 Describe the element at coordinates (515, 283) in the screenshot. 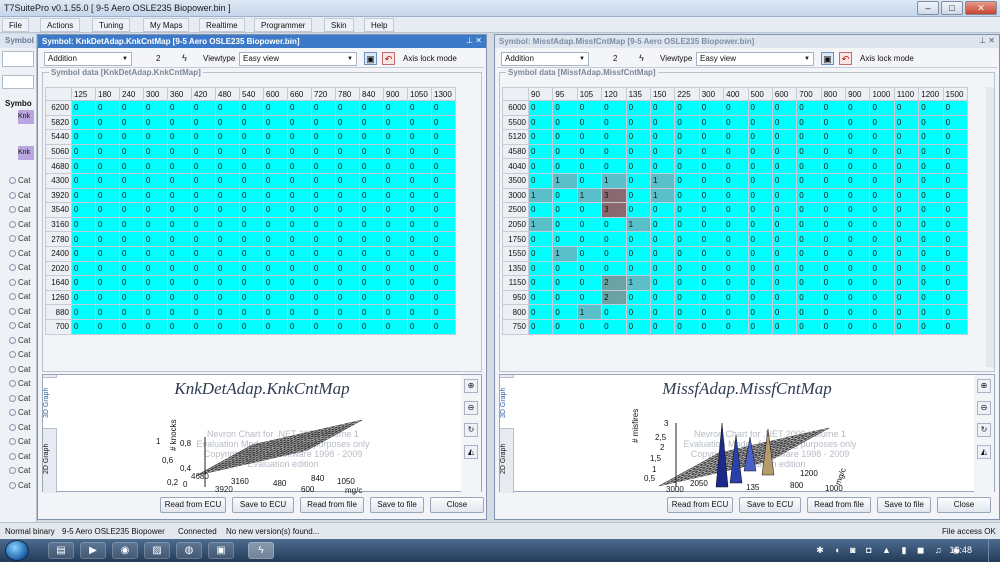

I see `row-header: 1150` at that location.